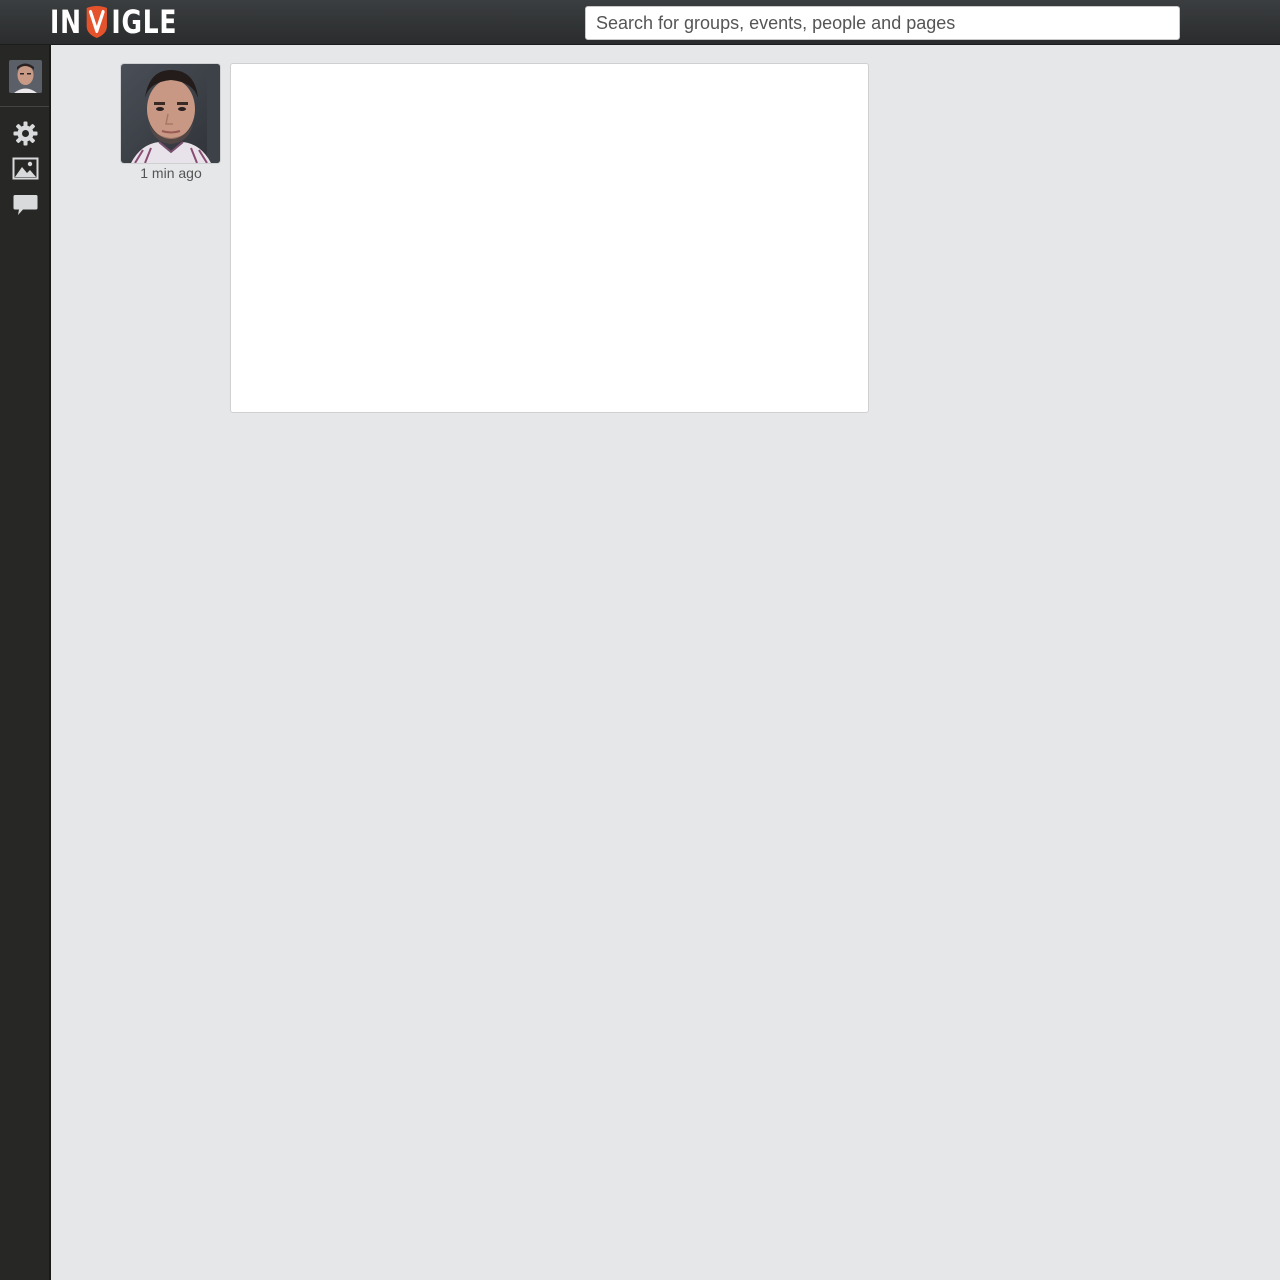  I want to click on top-bar: IN IGLE, so click(640, 22).